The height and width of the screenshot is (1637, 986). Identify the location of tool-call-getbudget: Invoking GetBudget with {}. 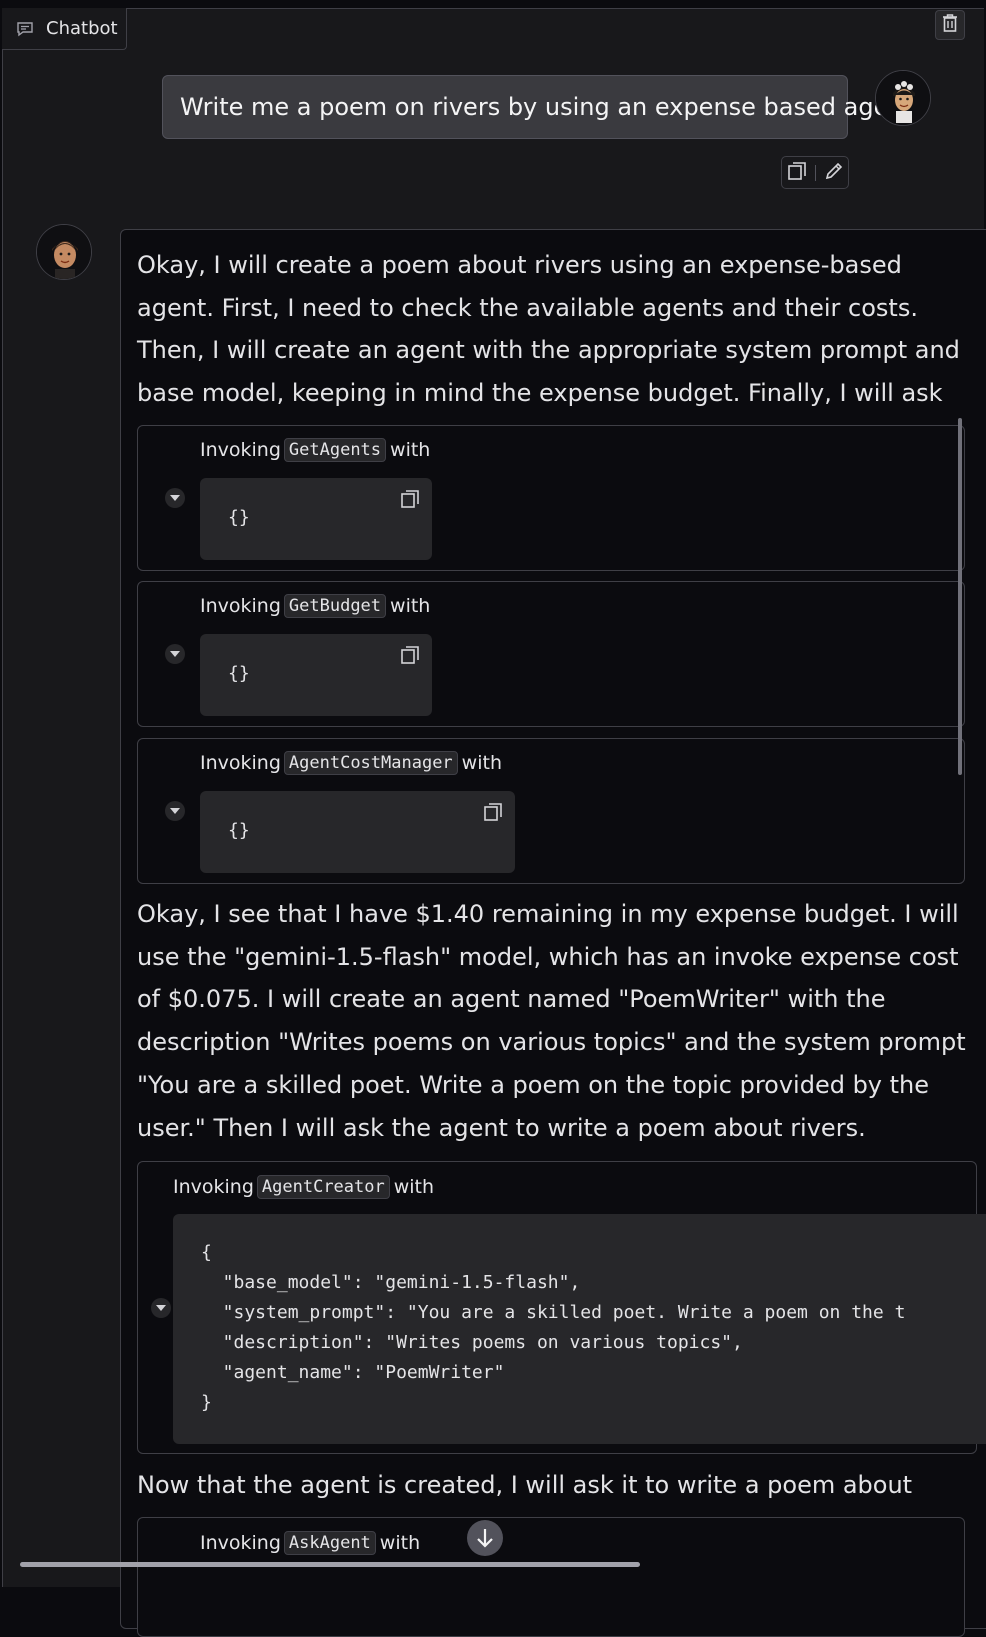
(551, 654).